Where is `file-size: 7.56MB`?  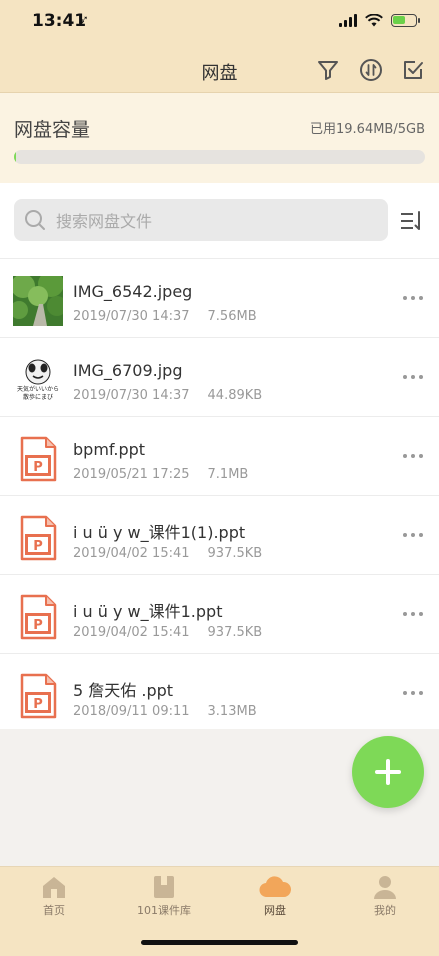
file-size: 7.56MB is located at coordinates (232, 316).